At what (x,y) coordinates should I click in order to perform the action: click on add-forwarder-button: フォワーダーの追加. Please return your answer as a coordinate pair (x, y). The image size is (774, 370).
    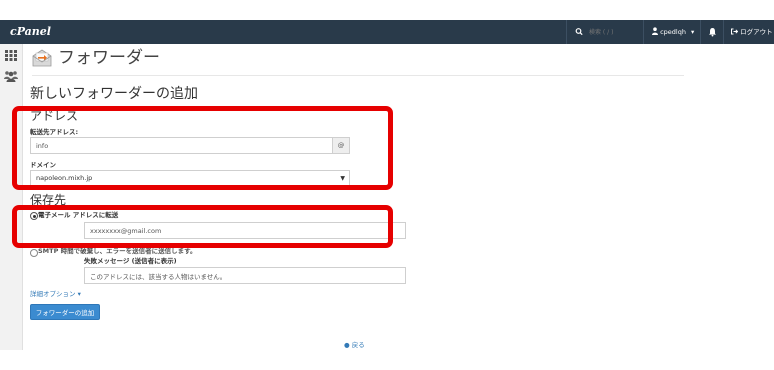
    Looking at the image, I should click on (65, 312).